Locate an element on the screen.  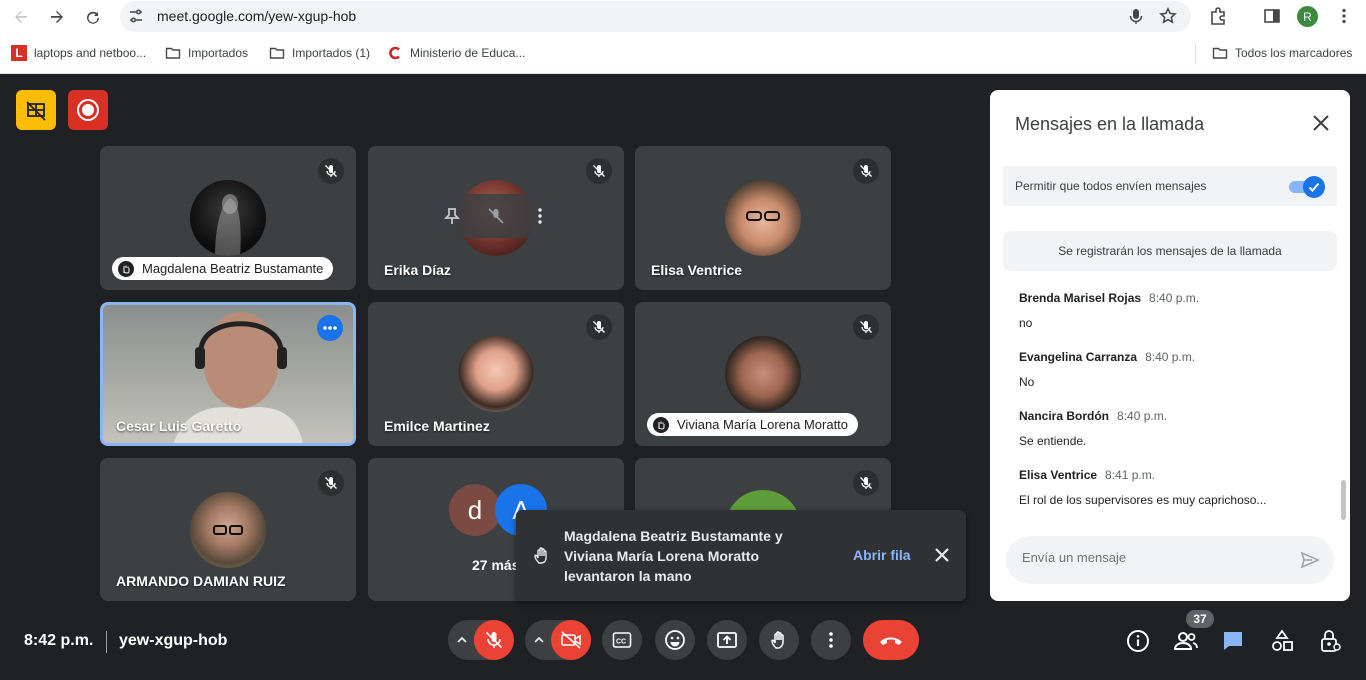
more-vert-icon is located at coordinates (1344, 16).